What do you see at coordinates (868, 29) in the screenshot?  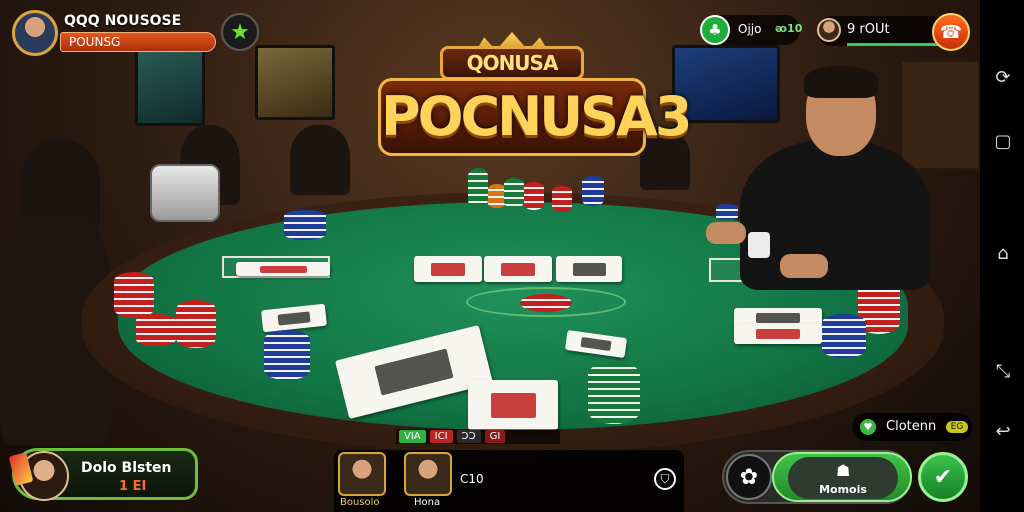 I see `player-name: 9 rOUt` at bounding box center [868, 29].